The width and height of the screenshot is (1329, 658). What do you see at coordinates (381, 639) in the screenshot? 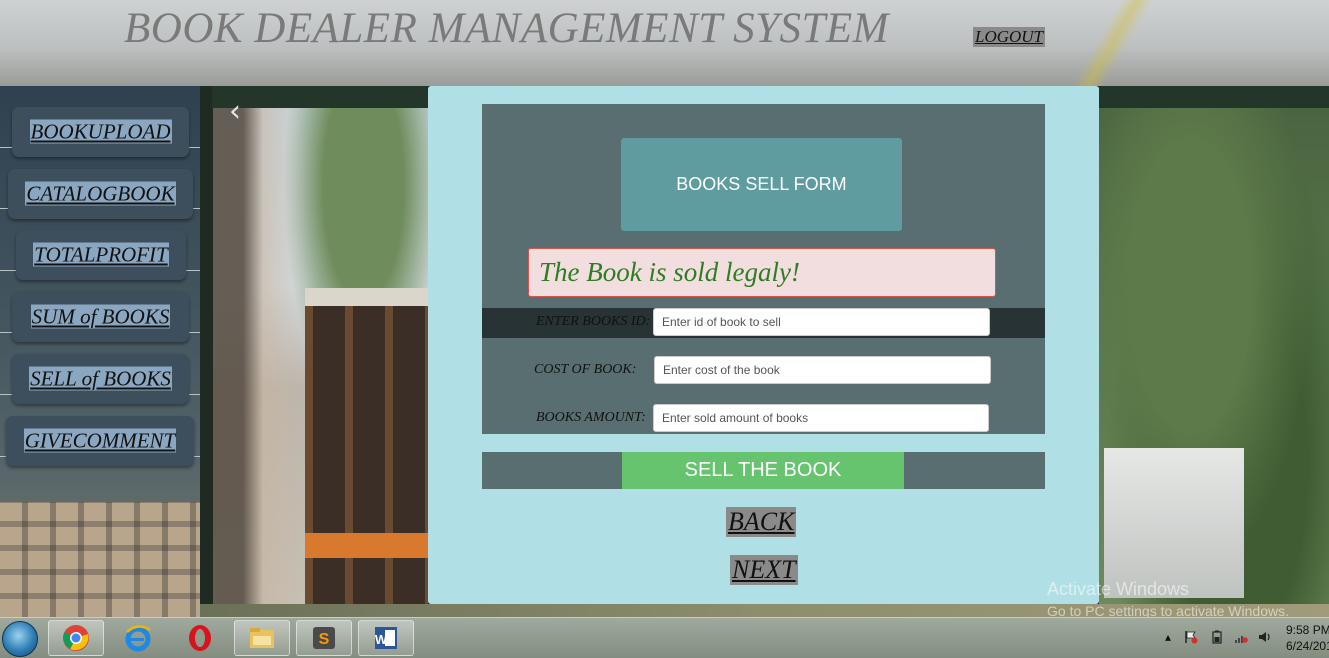
I see `svg-text: W` at bounding box center [381, 639].